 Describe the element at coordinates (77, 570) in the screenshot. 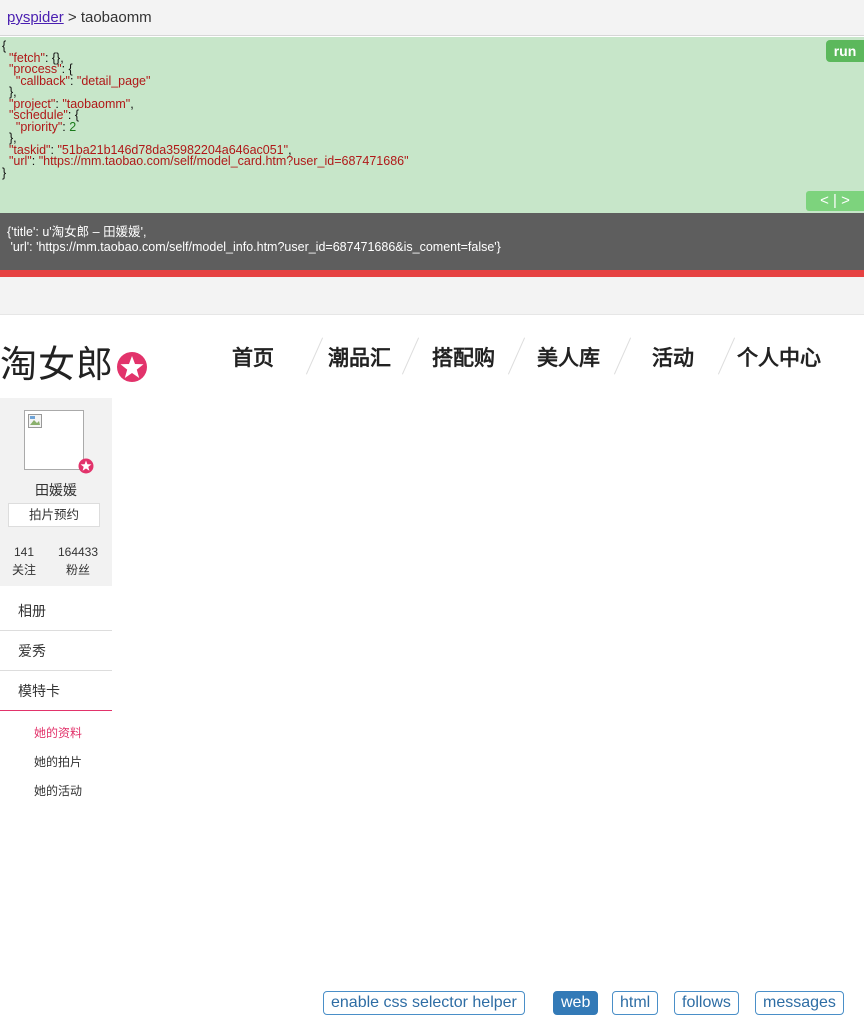

I see `fans-label: 粉丝` at that location.